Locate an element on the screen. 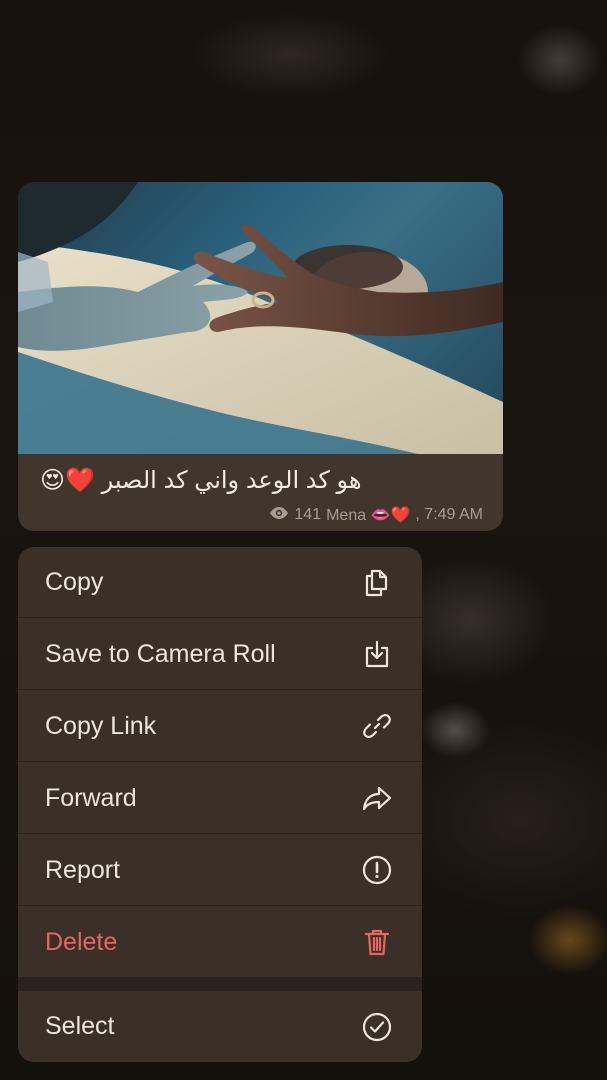 The width and height of the screenshot is (607, 1080). link-icon is located at coordinates (377, 726).